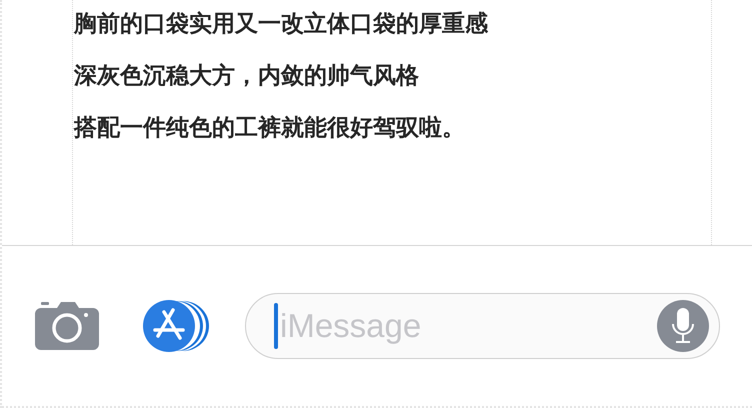 Image resolution: width=752 pixels, height=408 pixels. What do you see at coordinates (270, 128) in the screenshot?
I see `message-text: 搭配一件纯色的工裤就能很好驾驭啦。` at bounding box center [270, 128].